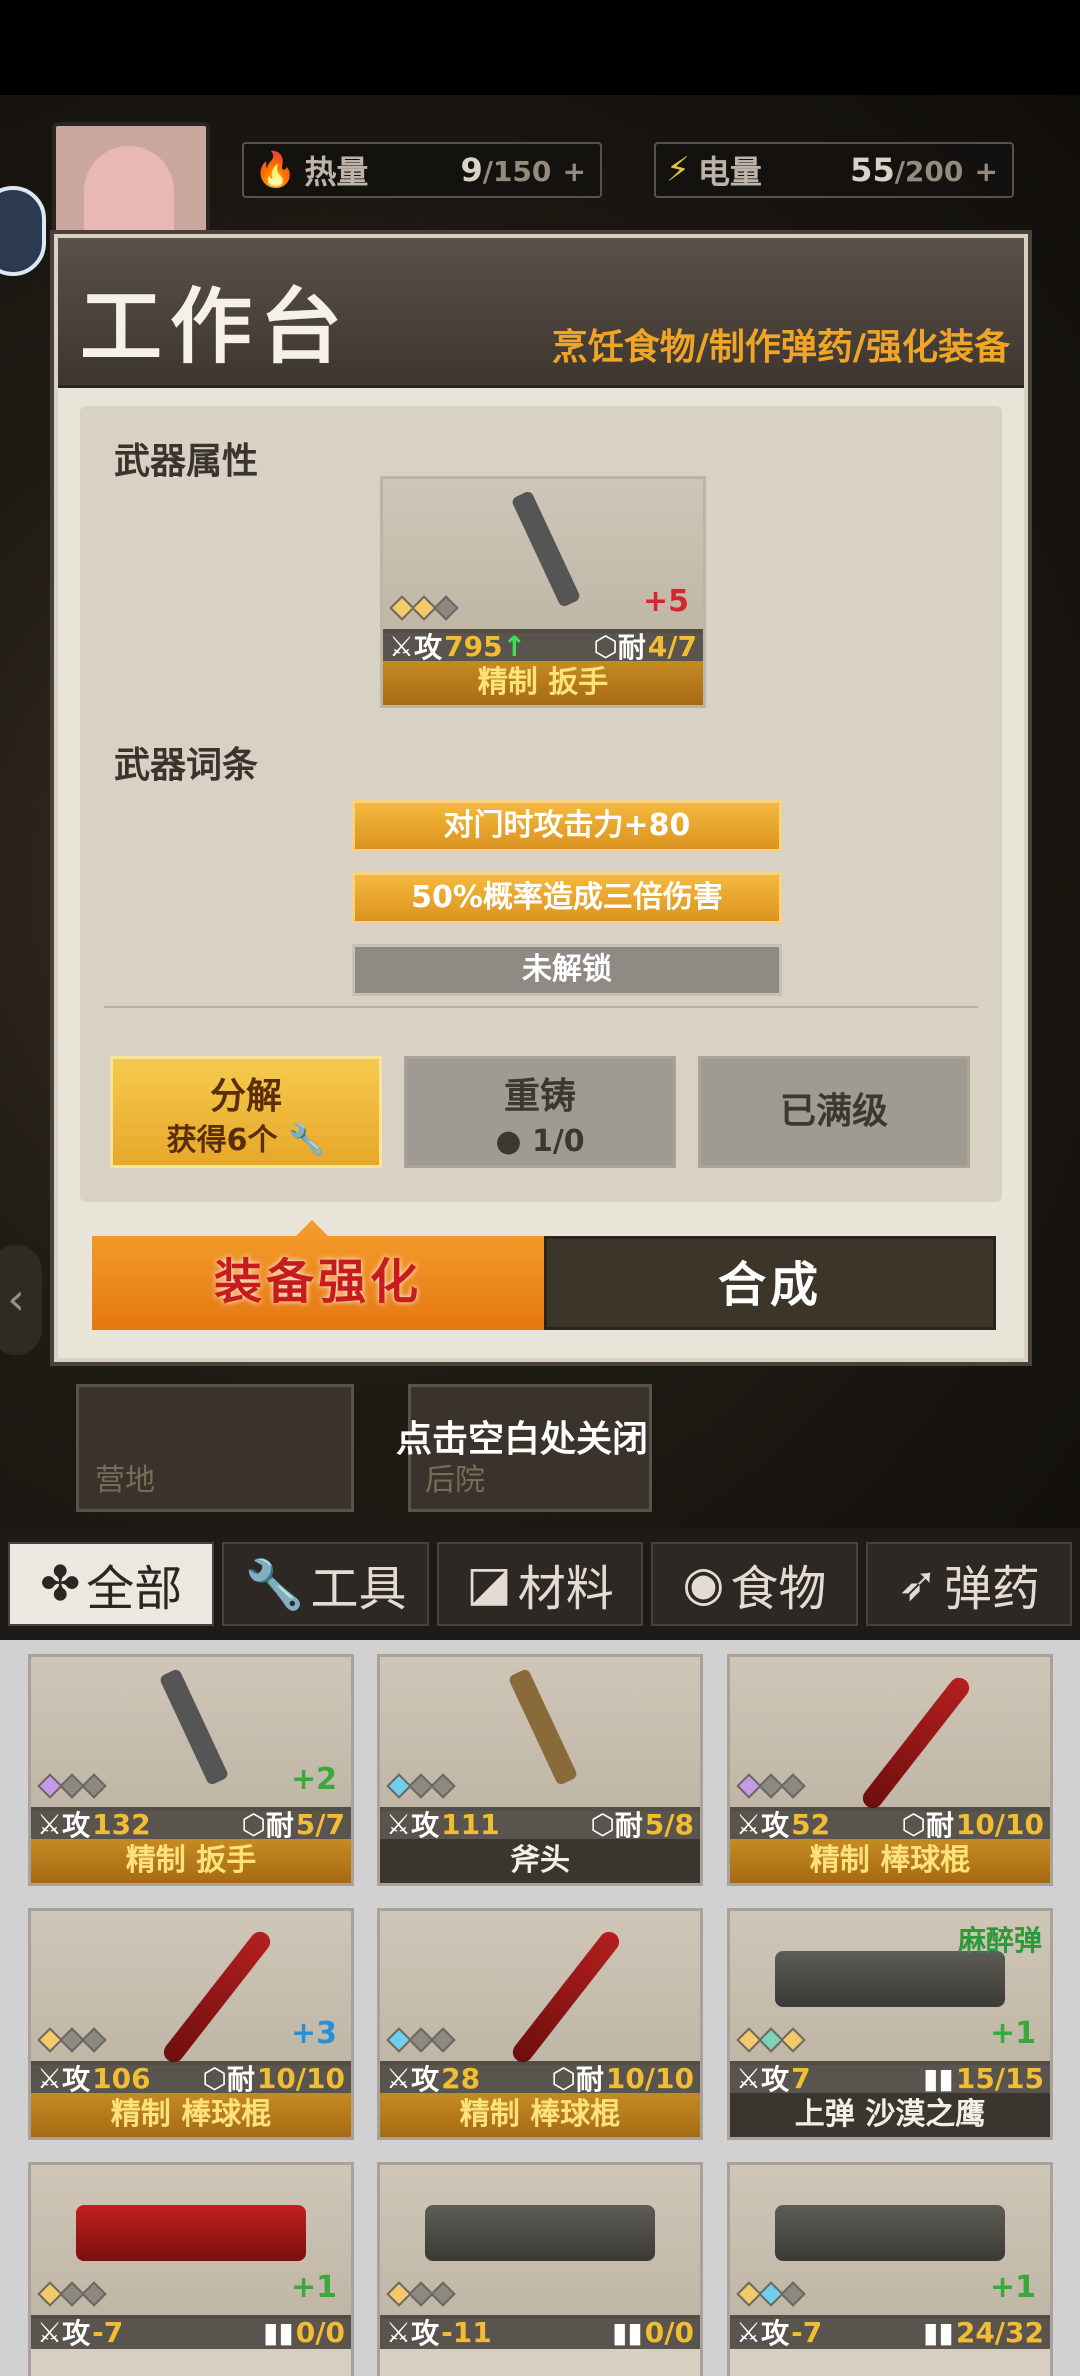  I want to click on item-card: ⚔ 攻 52 ⬡ 耐 10/10 精制 棒球棍, so click(890, 1770).